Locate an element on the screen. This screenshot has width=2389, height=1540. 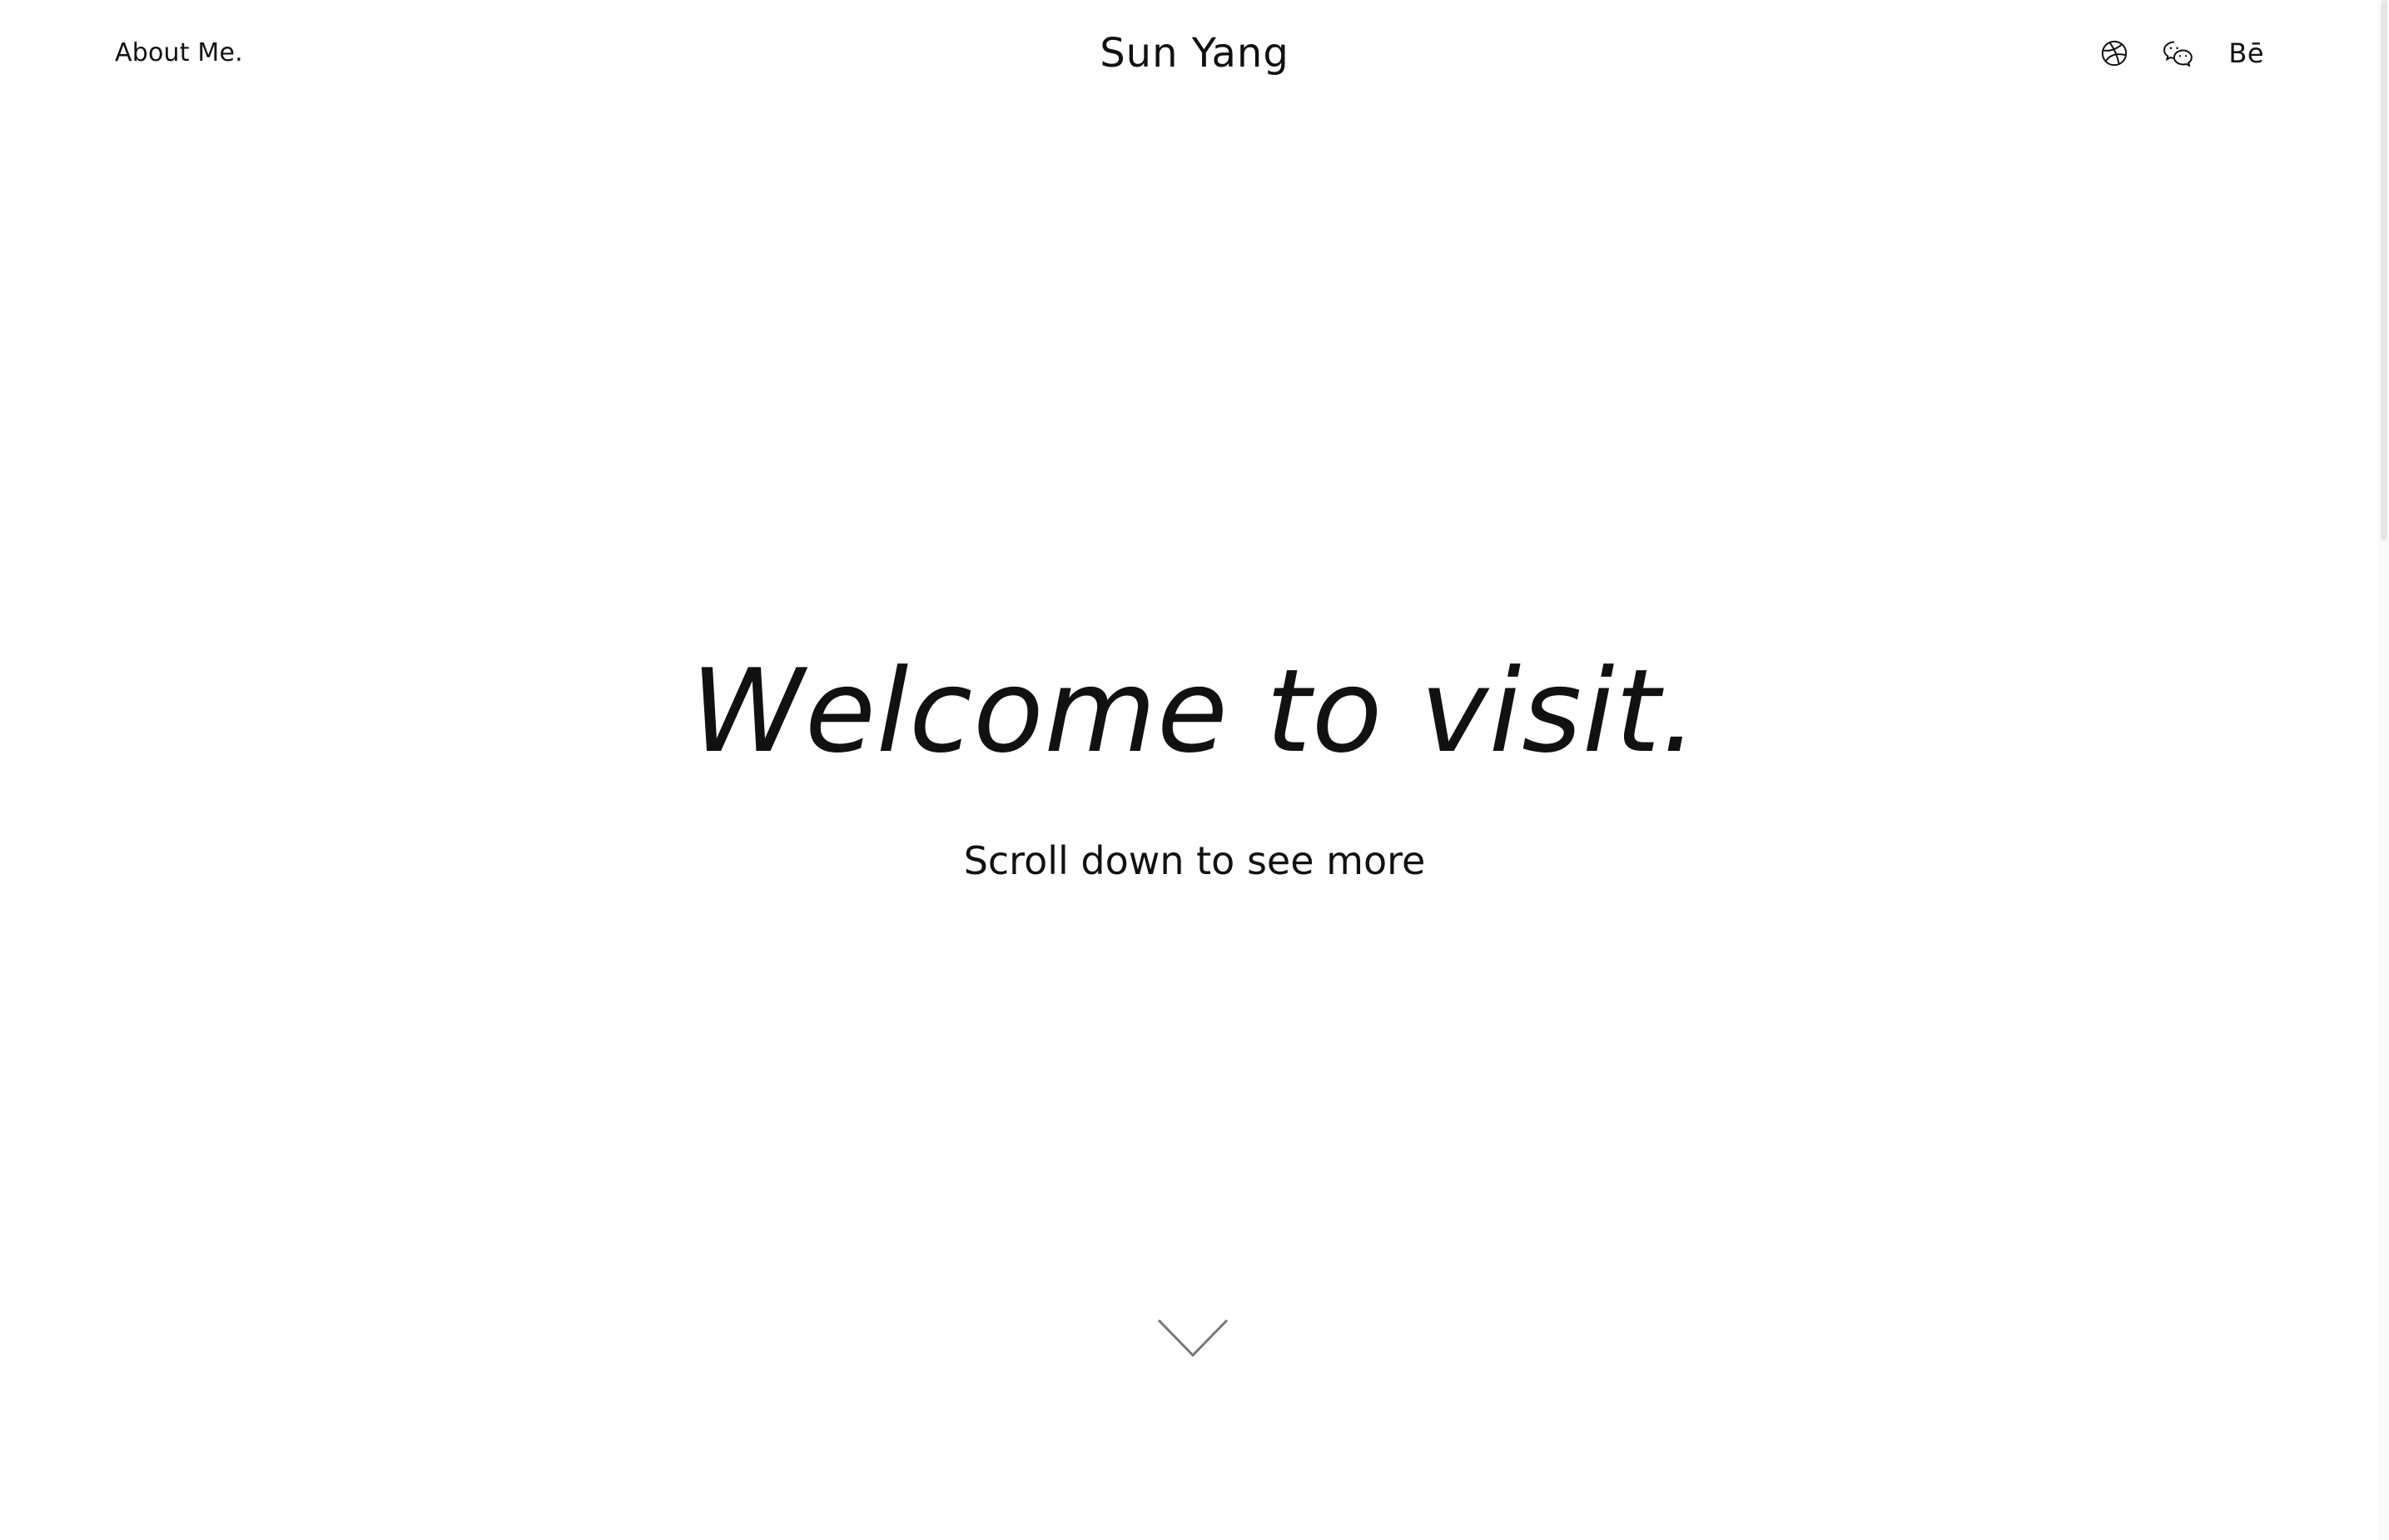
chevron-down-icon is located at coordinates (1193, 1340).